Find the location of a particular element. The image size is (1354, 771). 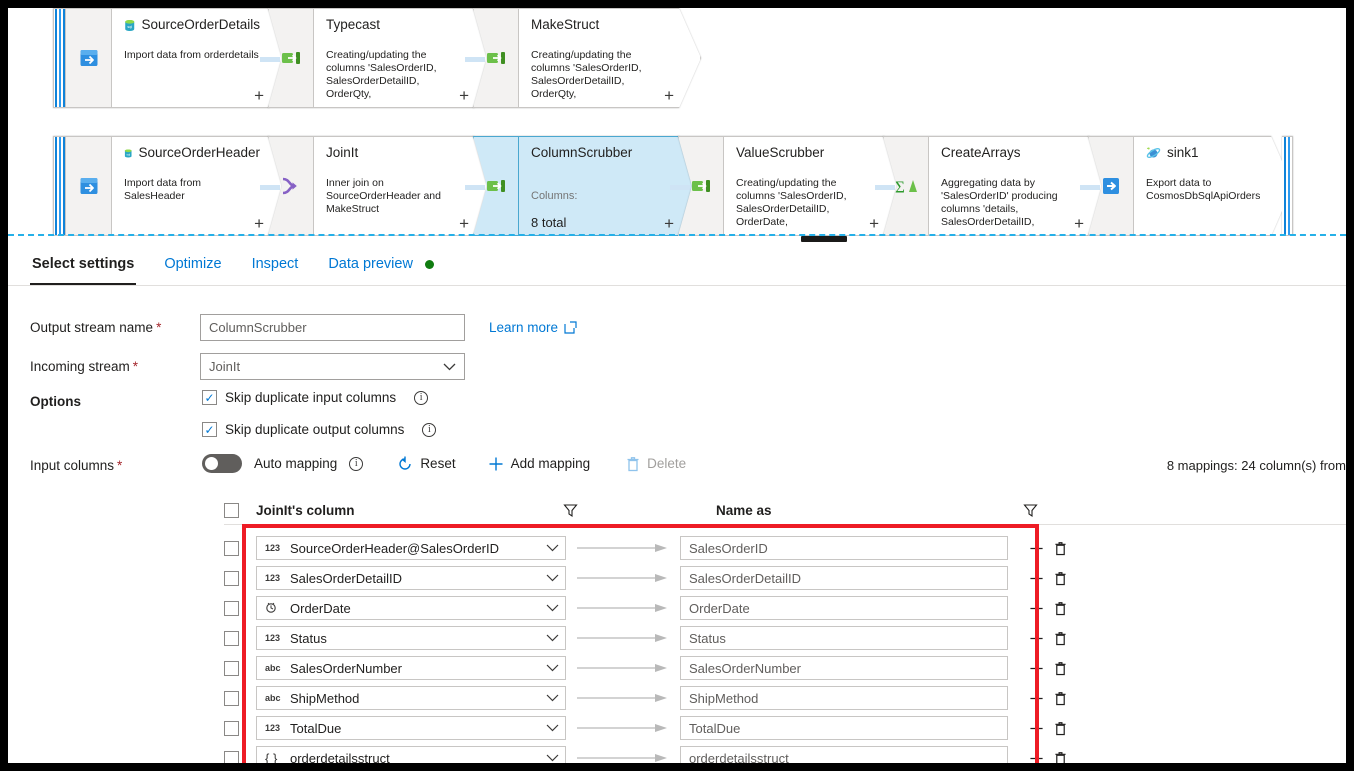

skip-duplicate-input-label: Skip duplicate input columns is located at coordinates (311, 397).